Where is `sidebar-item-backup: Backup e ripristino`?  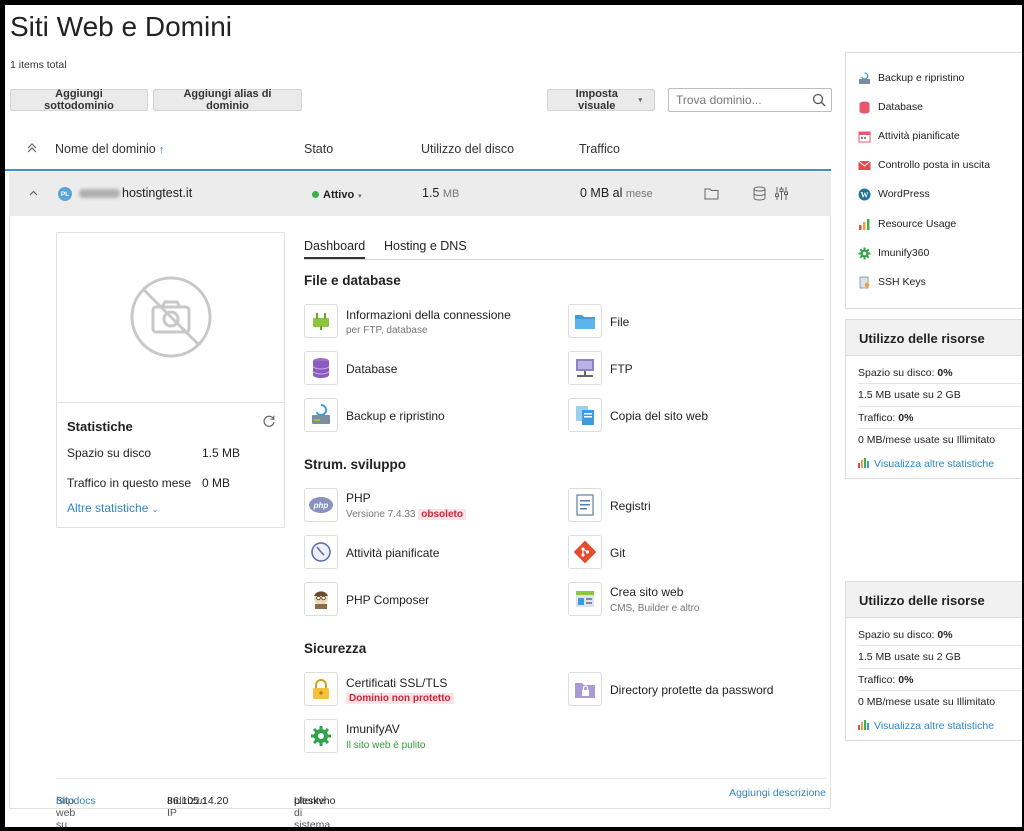
sidebar-item-backup: Backup e ripristino is located at coordinates (911, 78).